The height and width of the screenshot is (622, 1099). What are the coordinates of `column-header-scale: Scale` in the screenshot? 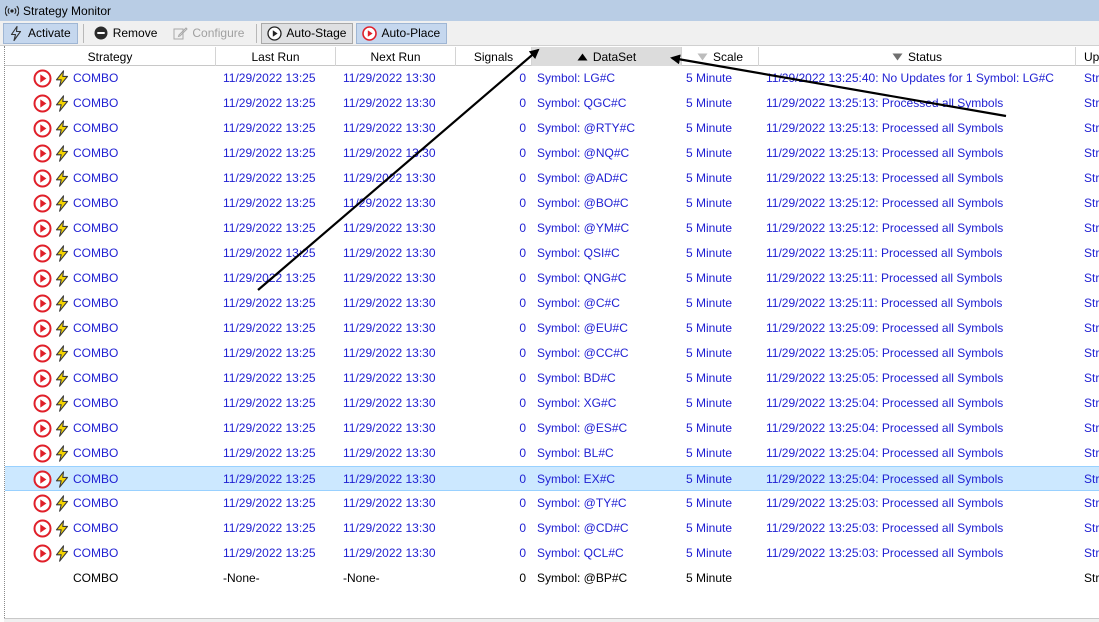 It's located at (720, 56).